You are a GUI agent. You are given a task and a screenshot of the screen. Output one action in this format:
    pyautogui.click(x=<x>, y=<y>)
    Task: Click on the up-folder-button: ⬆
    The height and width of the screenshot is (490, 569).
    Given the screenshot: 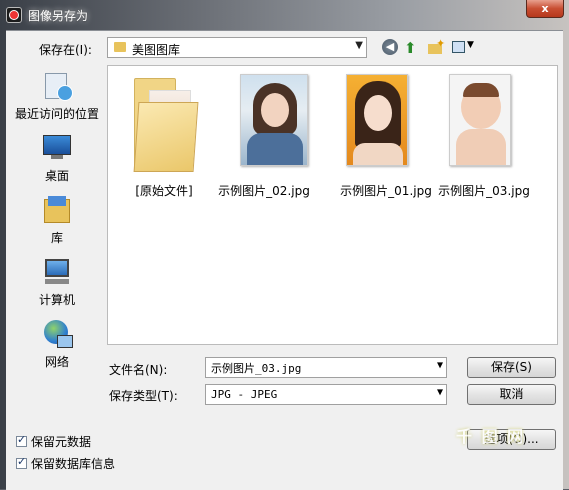 What is the action you would take?
    pyautogui.click(x=413, y=48)
    